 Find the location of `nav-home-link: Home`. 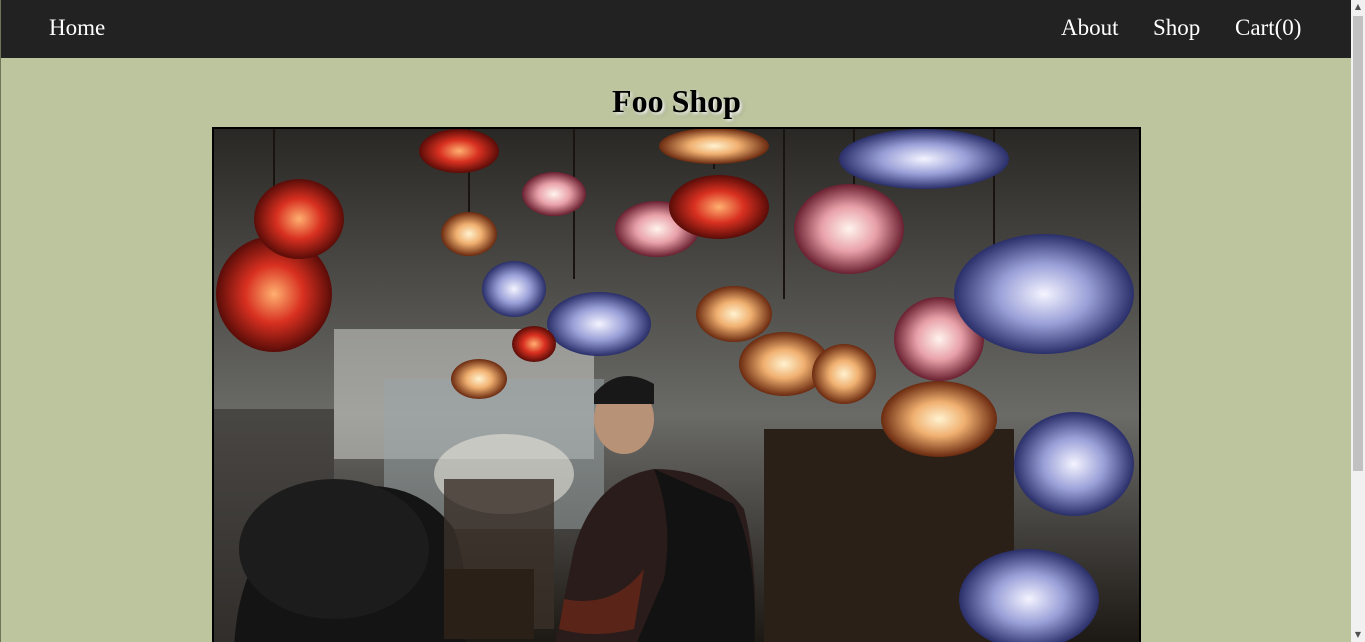

nav-home-link: Home is located at coordinates (77, 28).